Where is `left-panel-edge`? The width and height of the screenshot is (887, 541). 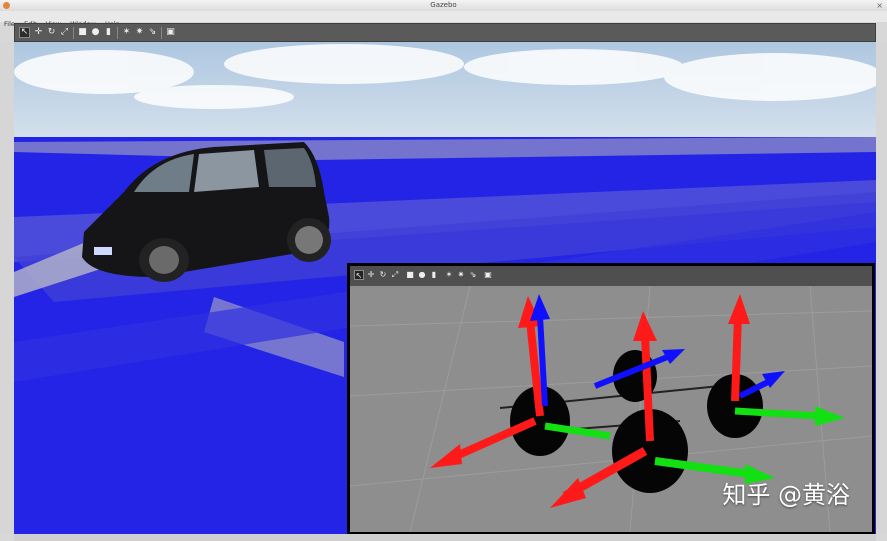
left-panel-edge is located at coordinates (7, 288).